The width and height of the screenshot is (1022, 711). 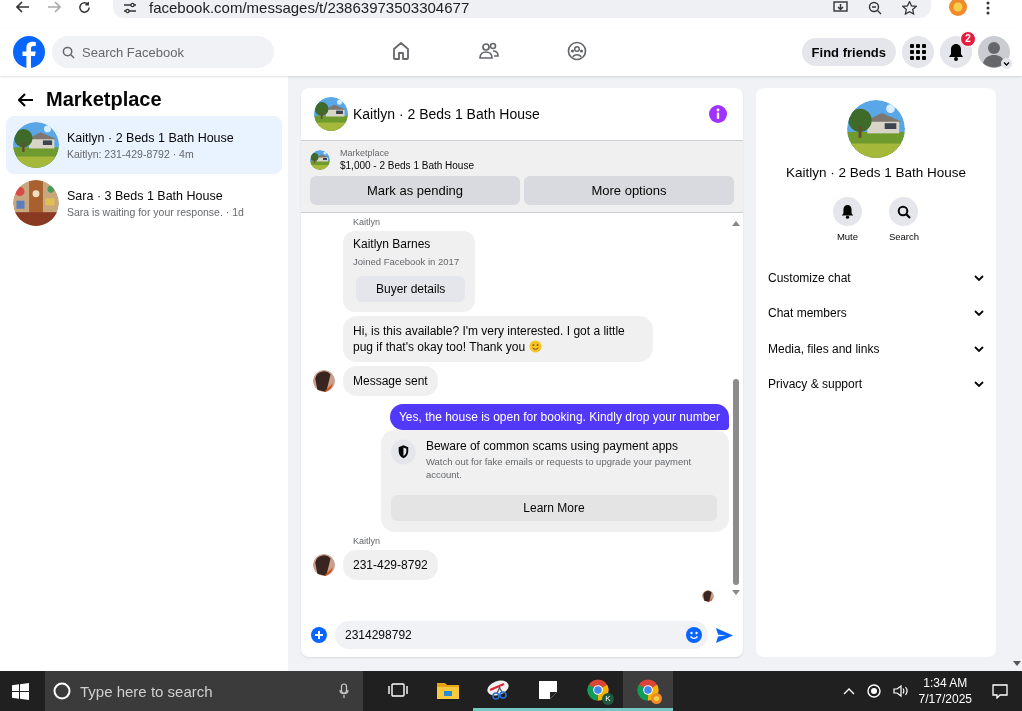 I want to click on add-icon, so click(x=319, y=635).